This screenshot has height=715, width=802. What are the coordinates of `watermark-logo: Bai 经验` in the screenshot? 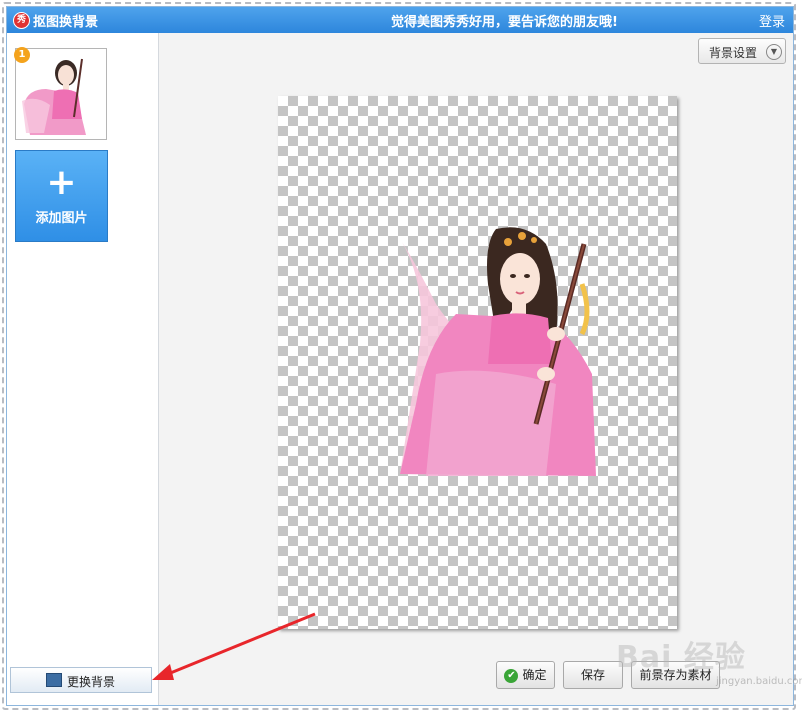 It's located at (681, 657).